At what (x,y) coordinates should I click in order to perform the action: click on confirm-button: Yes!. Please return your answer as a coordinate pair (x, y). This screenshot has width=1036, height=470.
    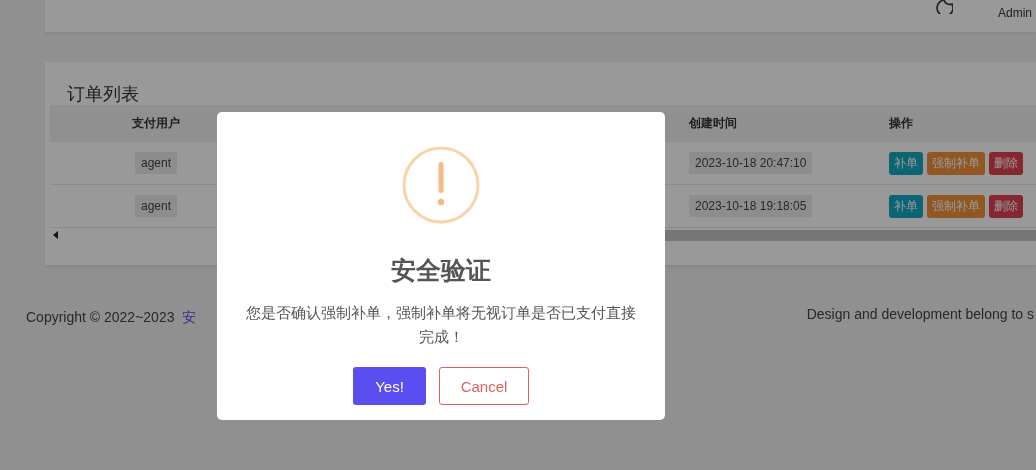
    Looking at the image, I should click on (389, 386).